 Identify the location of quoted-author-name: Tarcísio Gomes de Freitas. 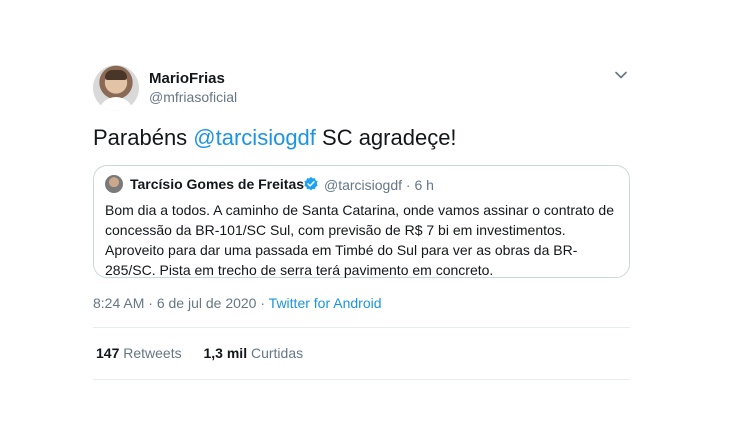
(217, 184).